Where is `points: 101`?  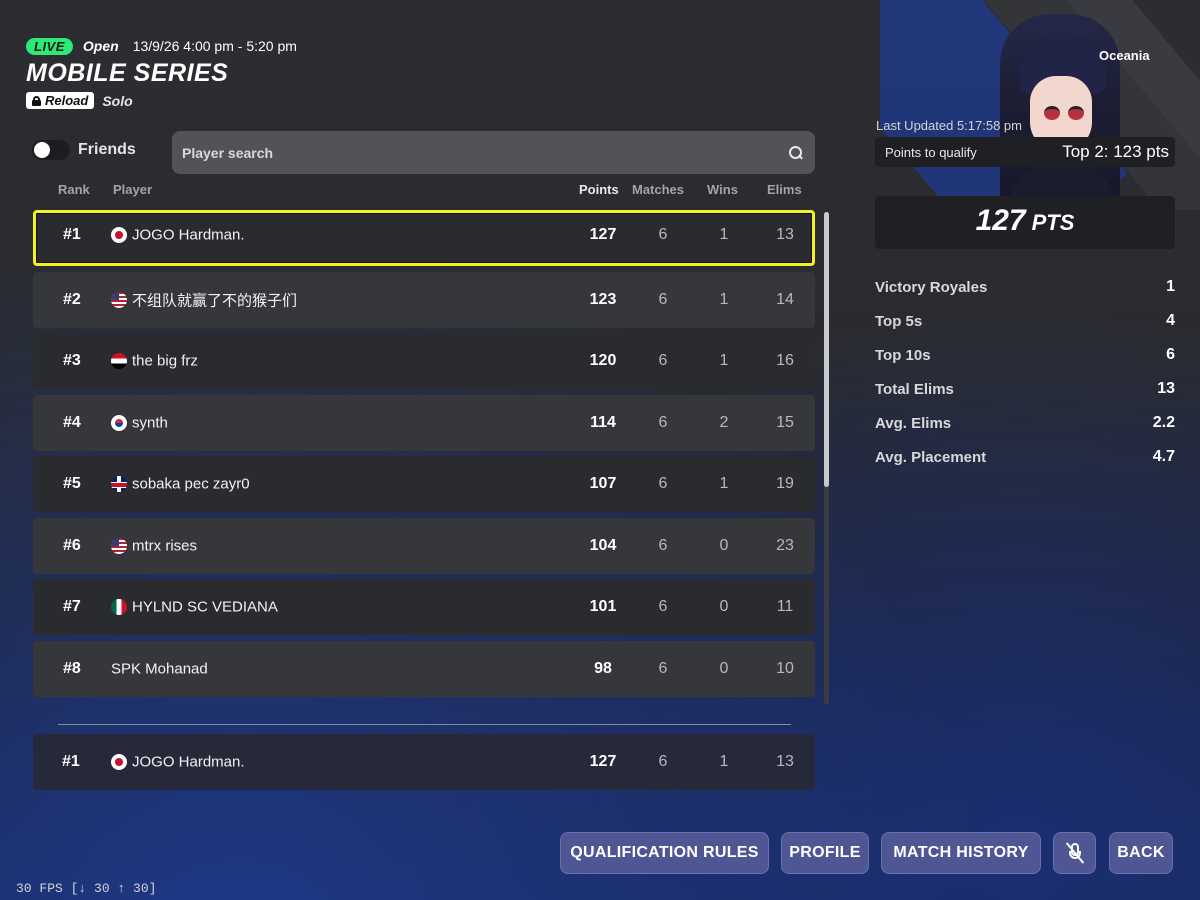 points: 101 is located at coordinates (603, 606).